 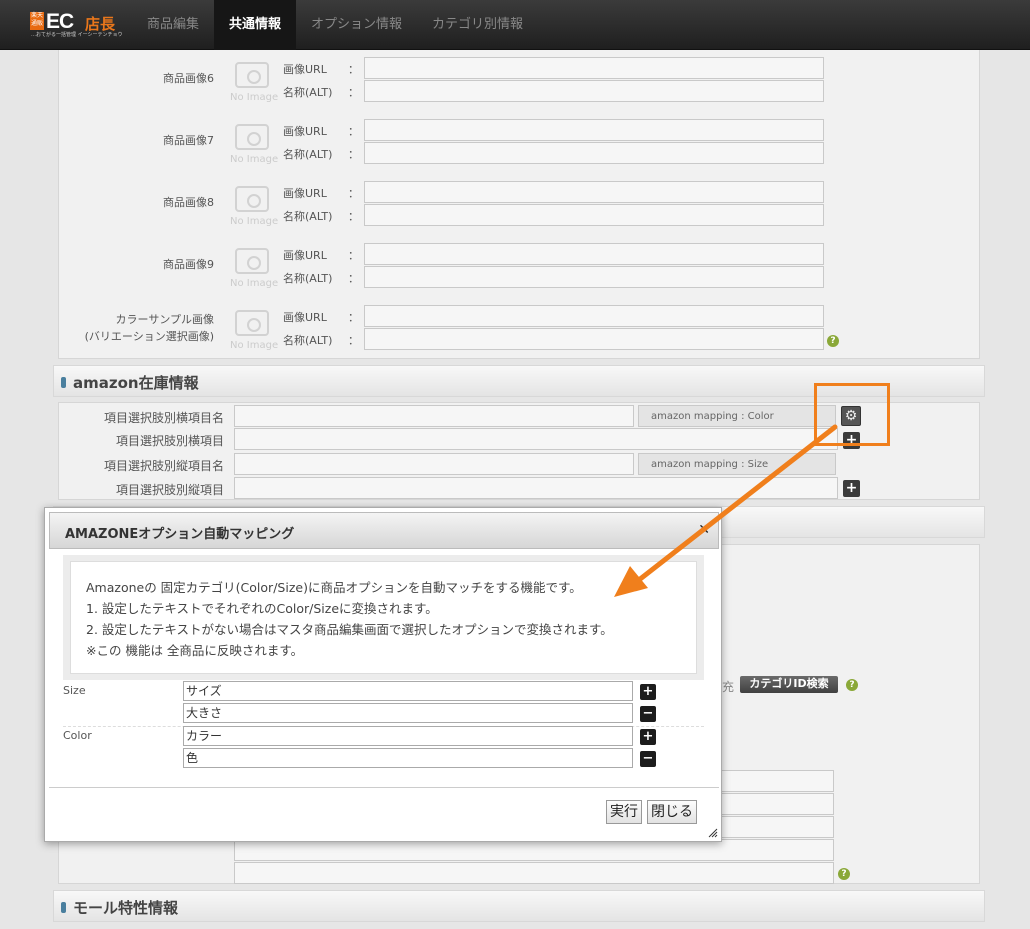 I want to click on arrow-annotation-icon, so click(x=726, y=510).